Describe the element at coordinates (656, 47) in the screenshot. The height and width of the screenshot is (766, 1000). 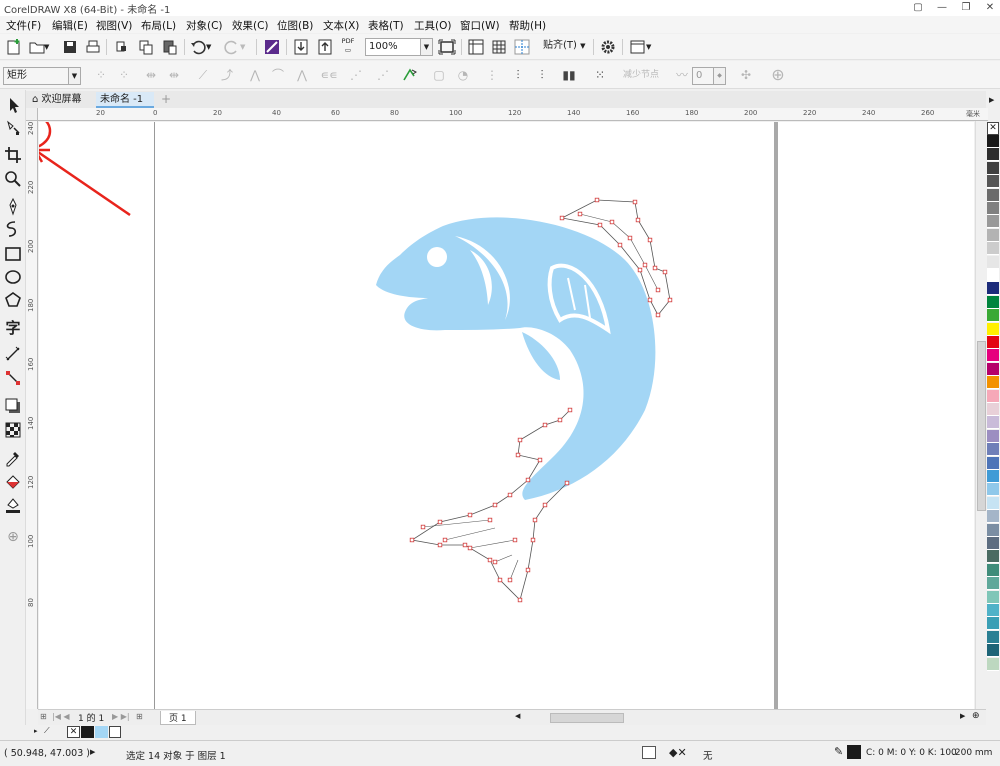
I see `launcher-dropdown-icon: ▼` at that location.